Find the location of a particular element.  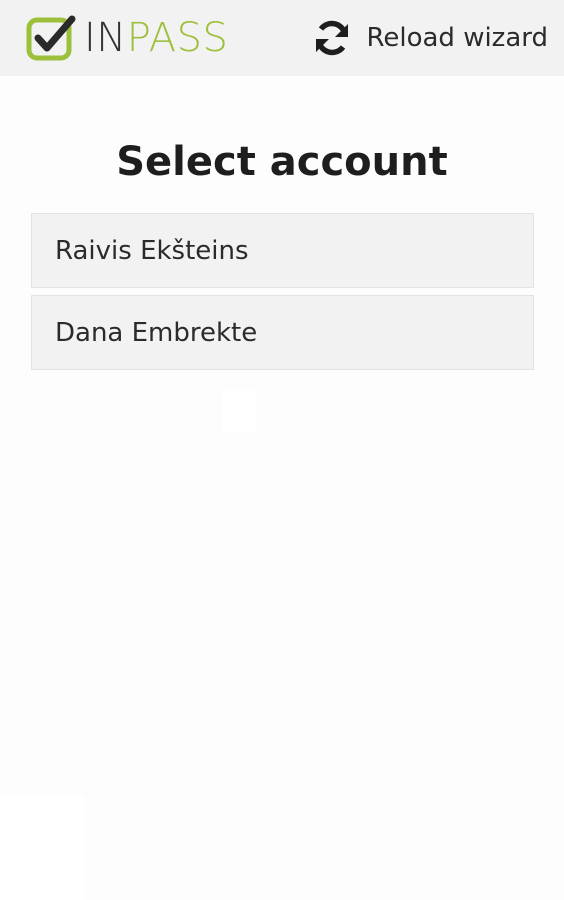

reload-wizard-label: Reload wizard is located at coordinates (457, 38).